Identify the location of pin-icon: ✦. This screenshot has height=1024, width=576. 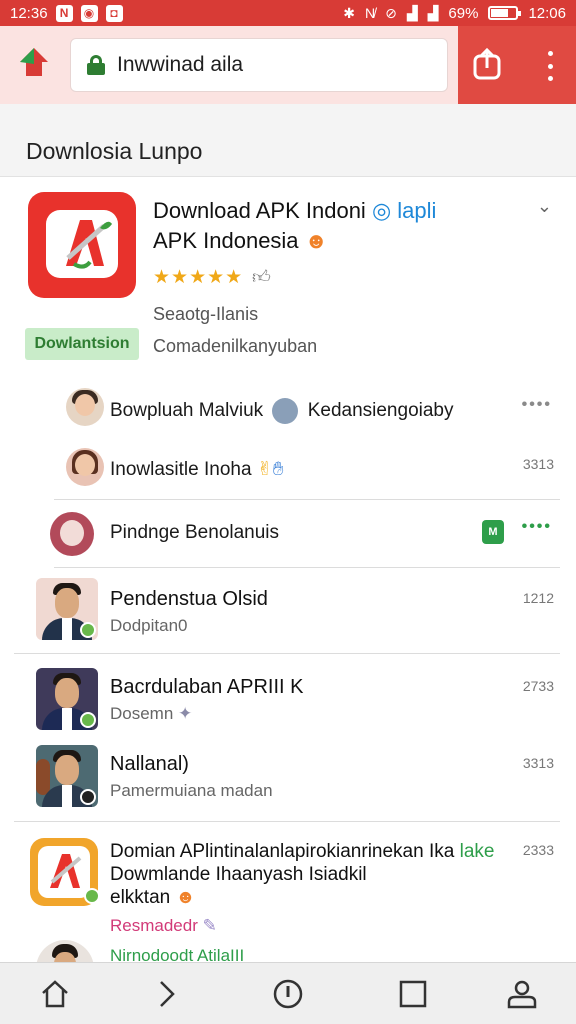
(185, 713).